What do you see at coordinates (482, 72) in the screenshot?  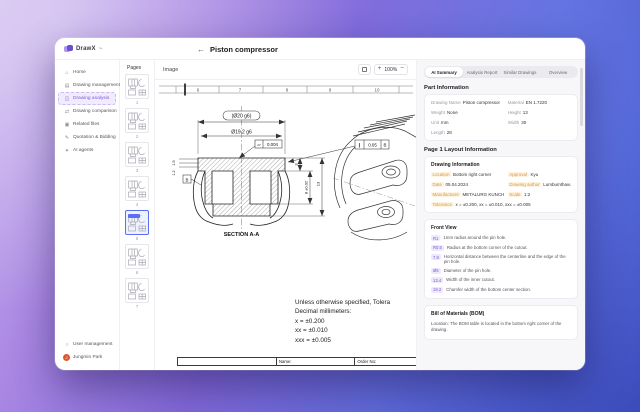 I see `tab-analysis-report: Analysis Report` at bounding box center [482, 72].